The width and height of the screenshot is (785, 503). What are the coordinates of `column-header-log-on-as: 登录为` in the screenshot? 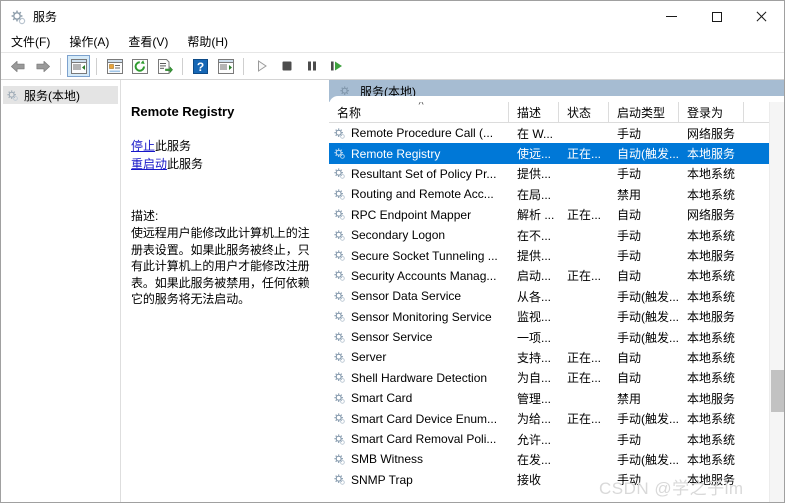 It's located at (711, 112).